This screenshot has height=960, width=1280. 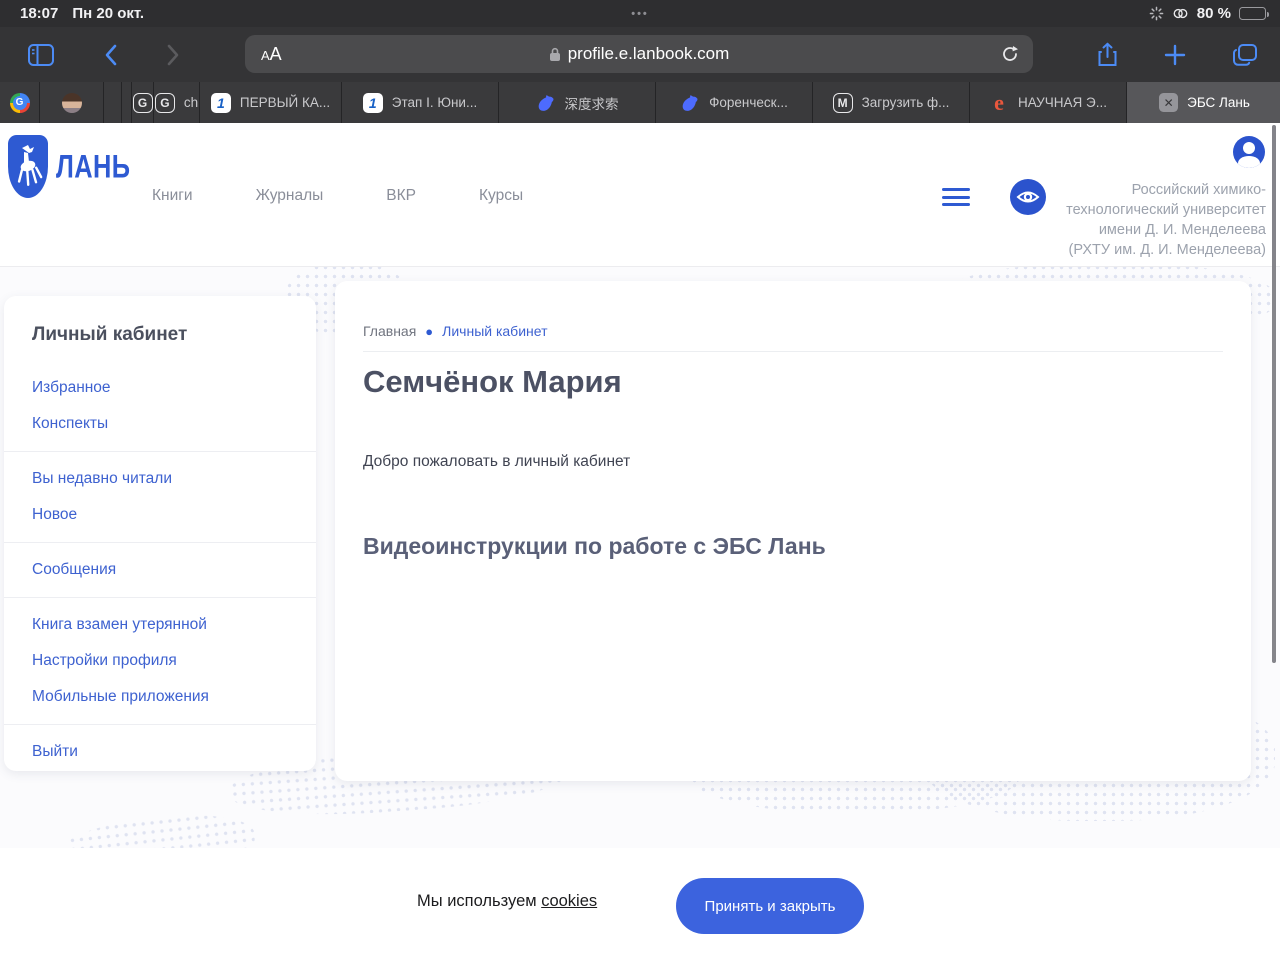 What do you see at coordinates (1203, 102) in the screenshot?
I see `tab-ebs-lan-active: ✕ ЭБС Лань` at bounding box center [1203, 102].